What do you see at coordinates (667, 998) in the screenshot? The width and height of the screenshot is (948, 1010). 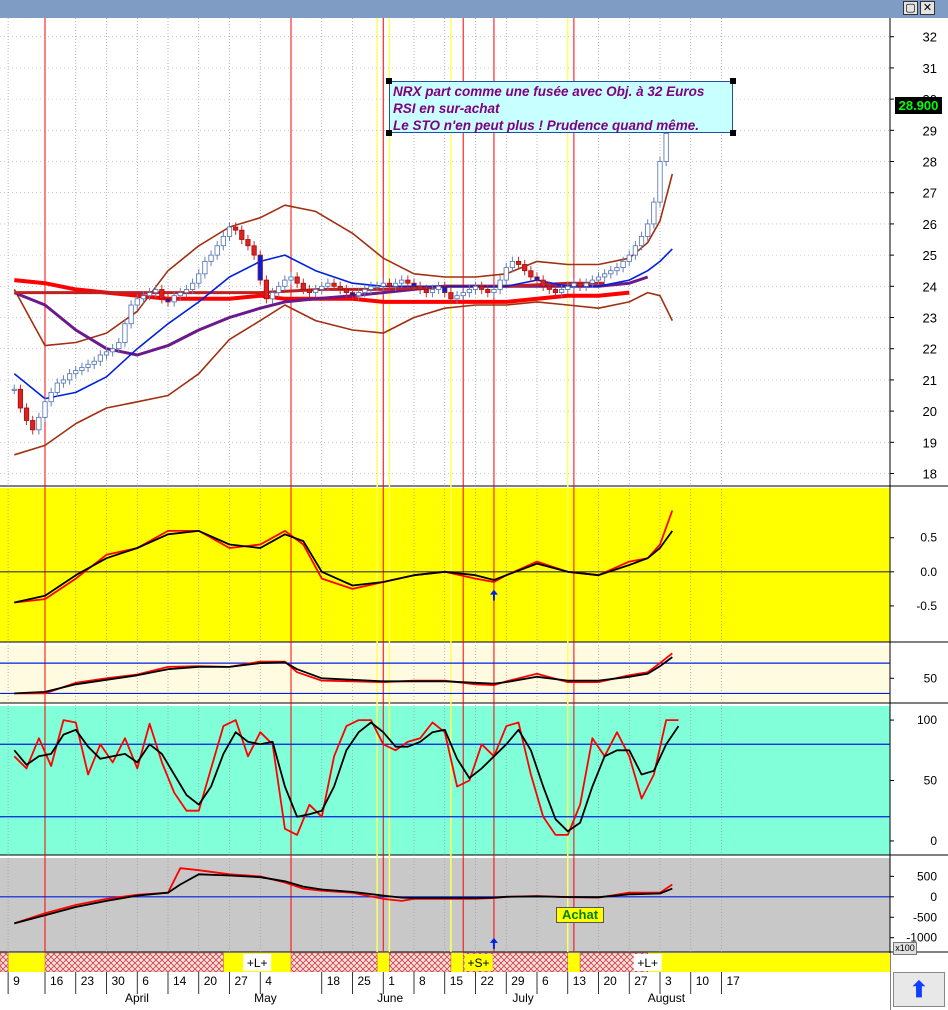 I see `month-label: August` at bounding box center [667, 998].